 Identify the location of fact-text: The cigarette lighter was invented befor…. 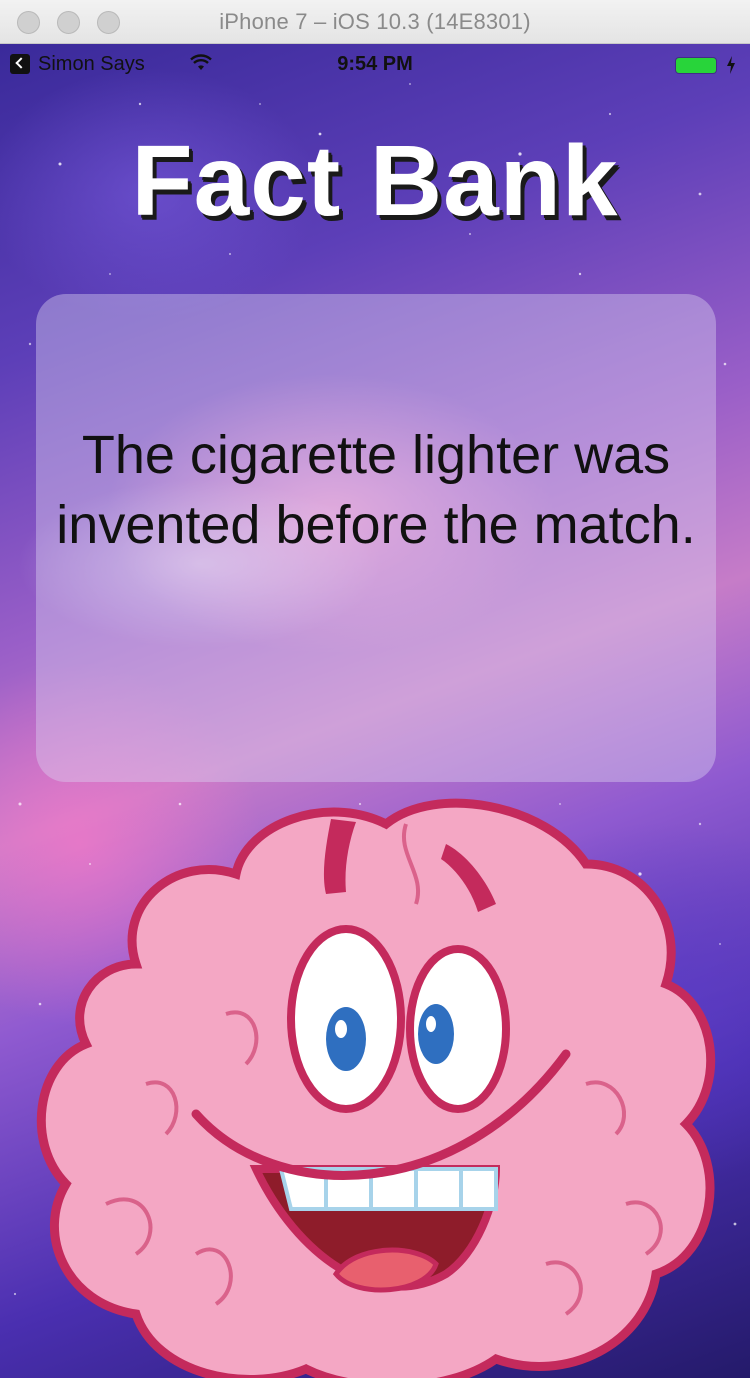
(376, 490).